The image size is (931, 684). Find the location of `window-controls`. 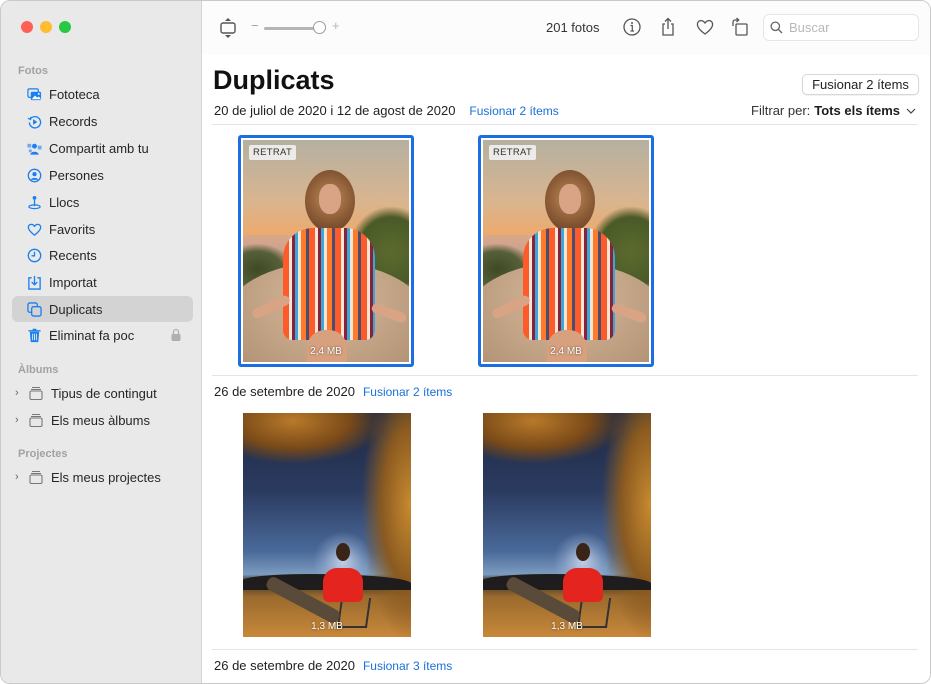

window-controls is located at coordinates (46, 27).